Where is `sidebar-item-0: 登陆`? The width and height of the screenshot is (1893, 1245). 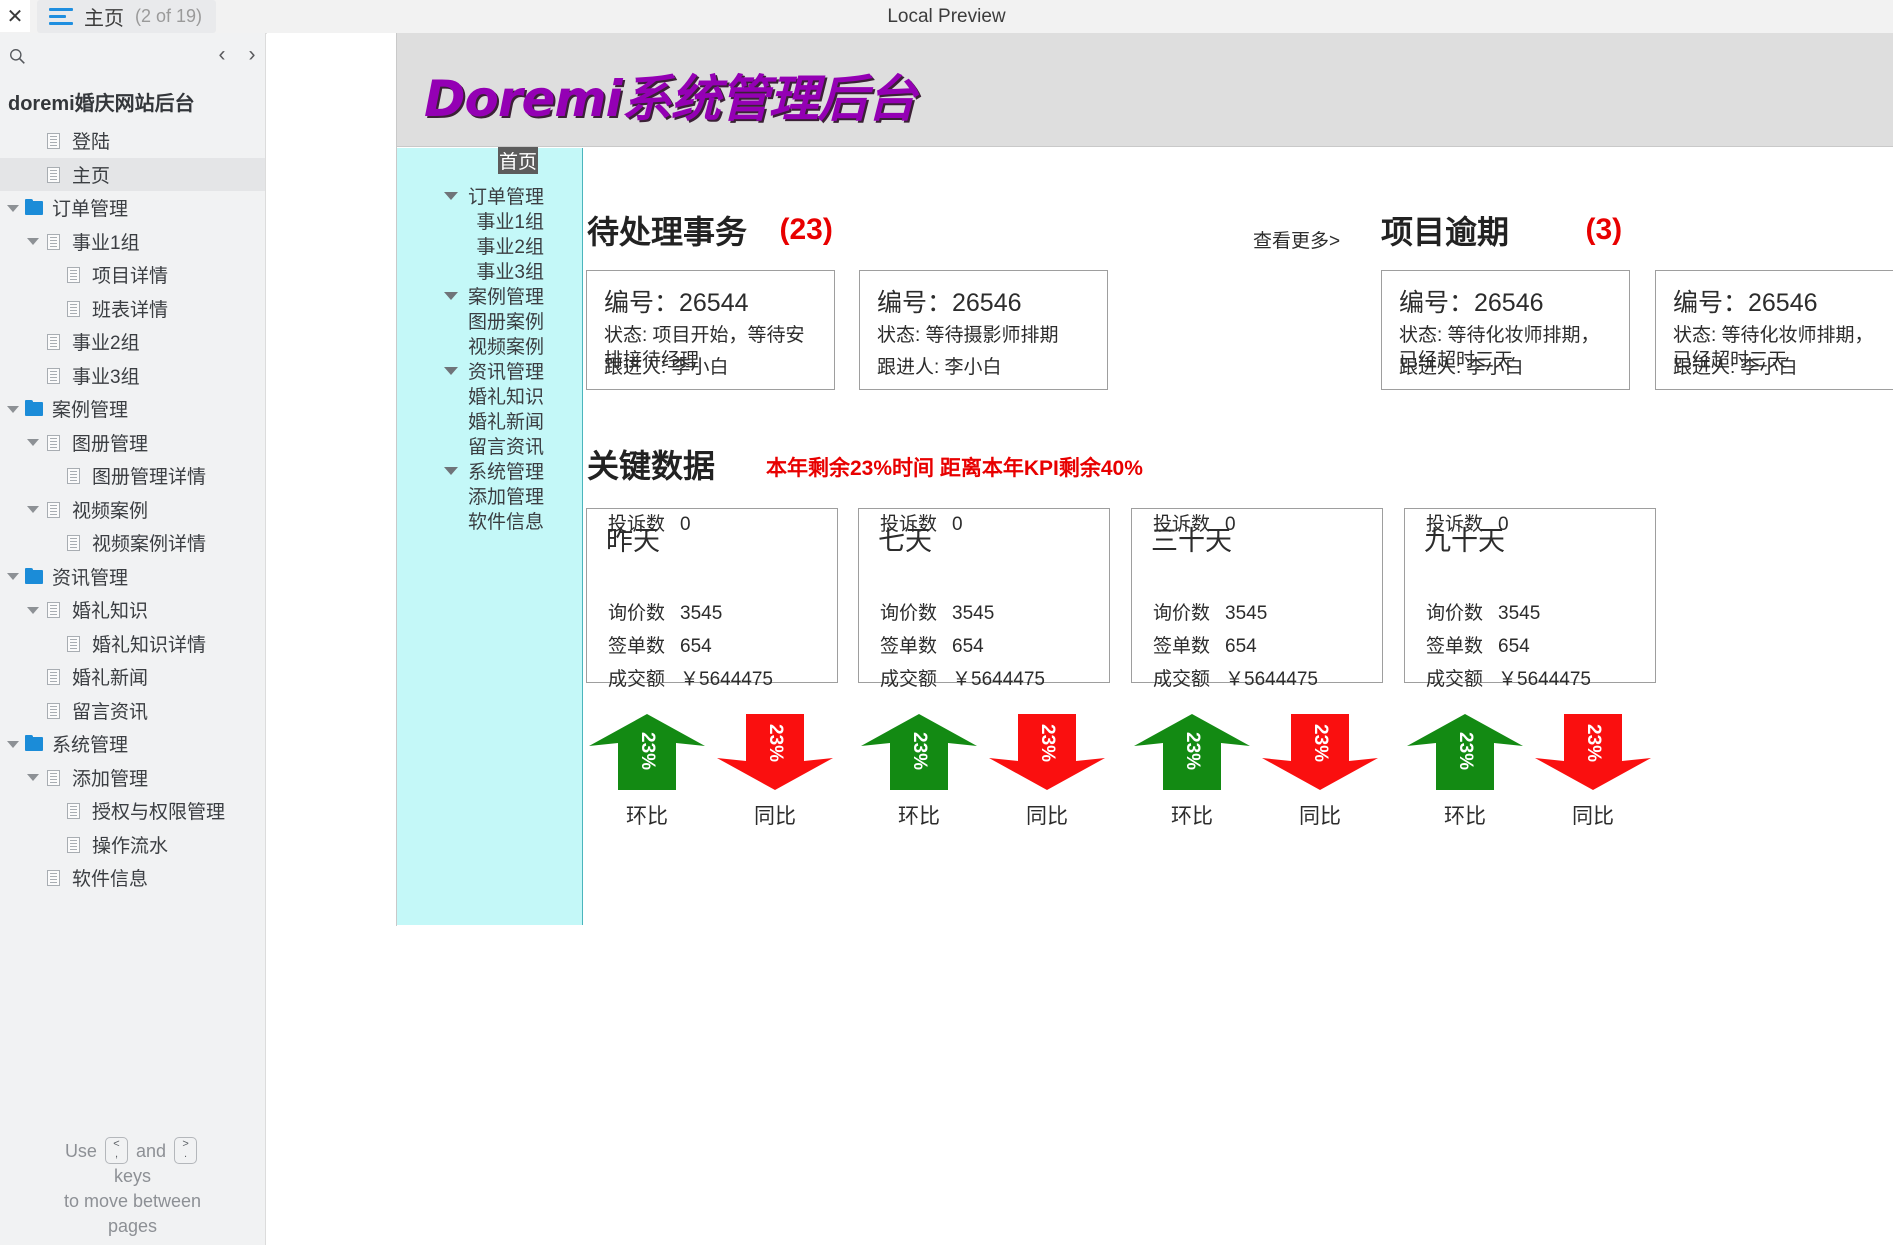 sidebar-item-0: 登陆 is located at coordinates (132, 141).